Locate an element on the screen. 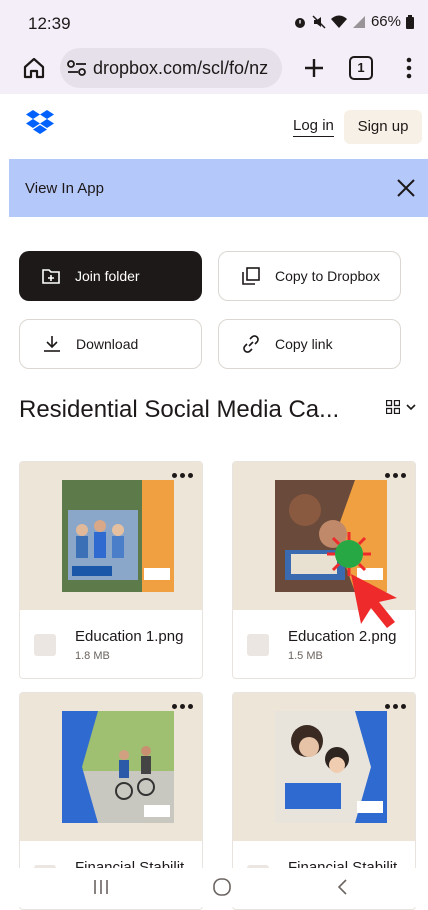  financial-reading-photo is located at coordinates (331, 767).